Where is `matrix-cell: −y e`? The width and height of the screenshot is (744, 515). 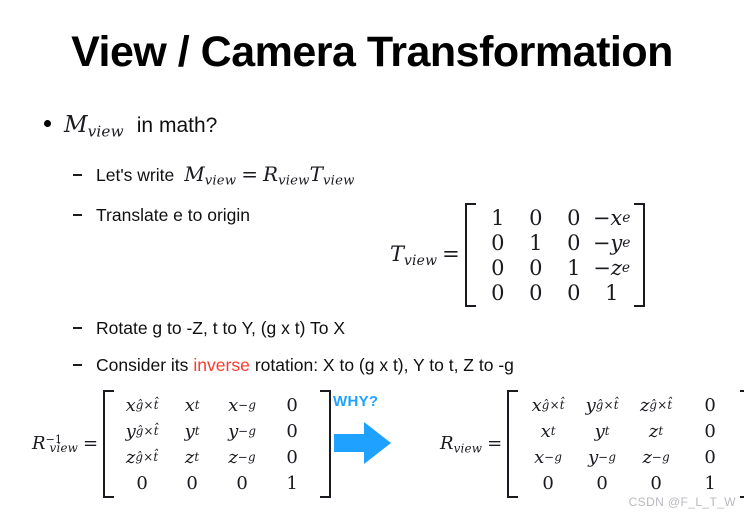
matrix-cell: −y e is located at coordinates (611, 242).